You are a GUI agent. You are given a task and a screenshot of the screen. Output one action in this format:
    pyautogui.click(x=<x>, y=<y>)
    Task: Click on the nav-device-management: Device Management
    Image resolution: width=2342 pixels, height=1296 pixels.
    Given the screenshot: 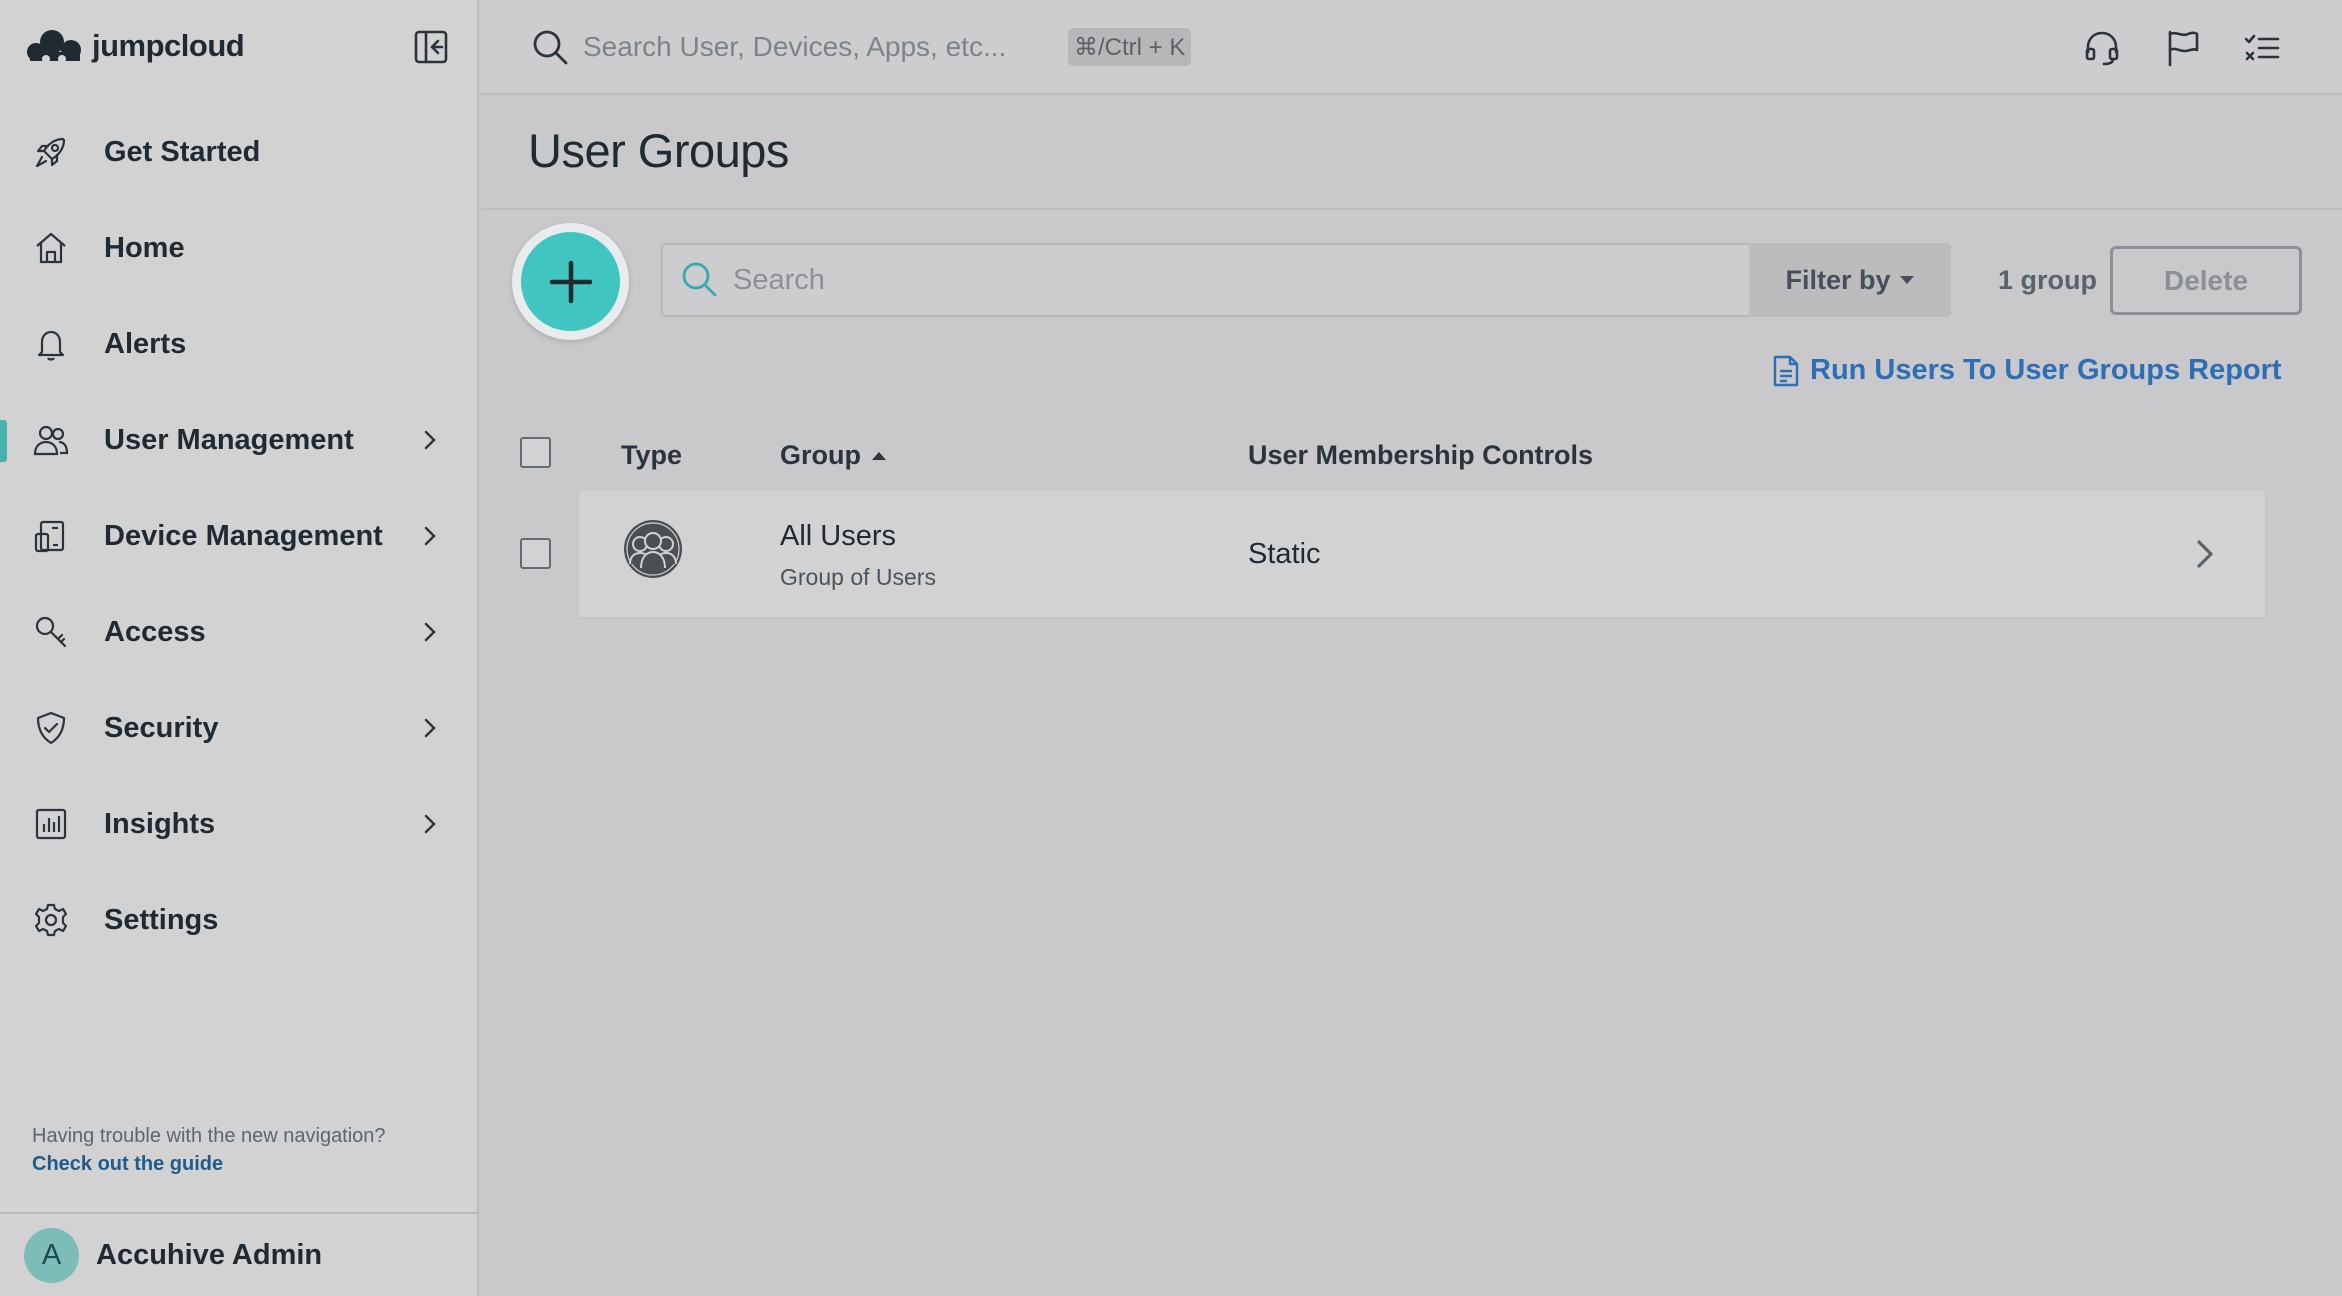 What is the action you would take?
    pyautogui.click(x=238, y=536)
    